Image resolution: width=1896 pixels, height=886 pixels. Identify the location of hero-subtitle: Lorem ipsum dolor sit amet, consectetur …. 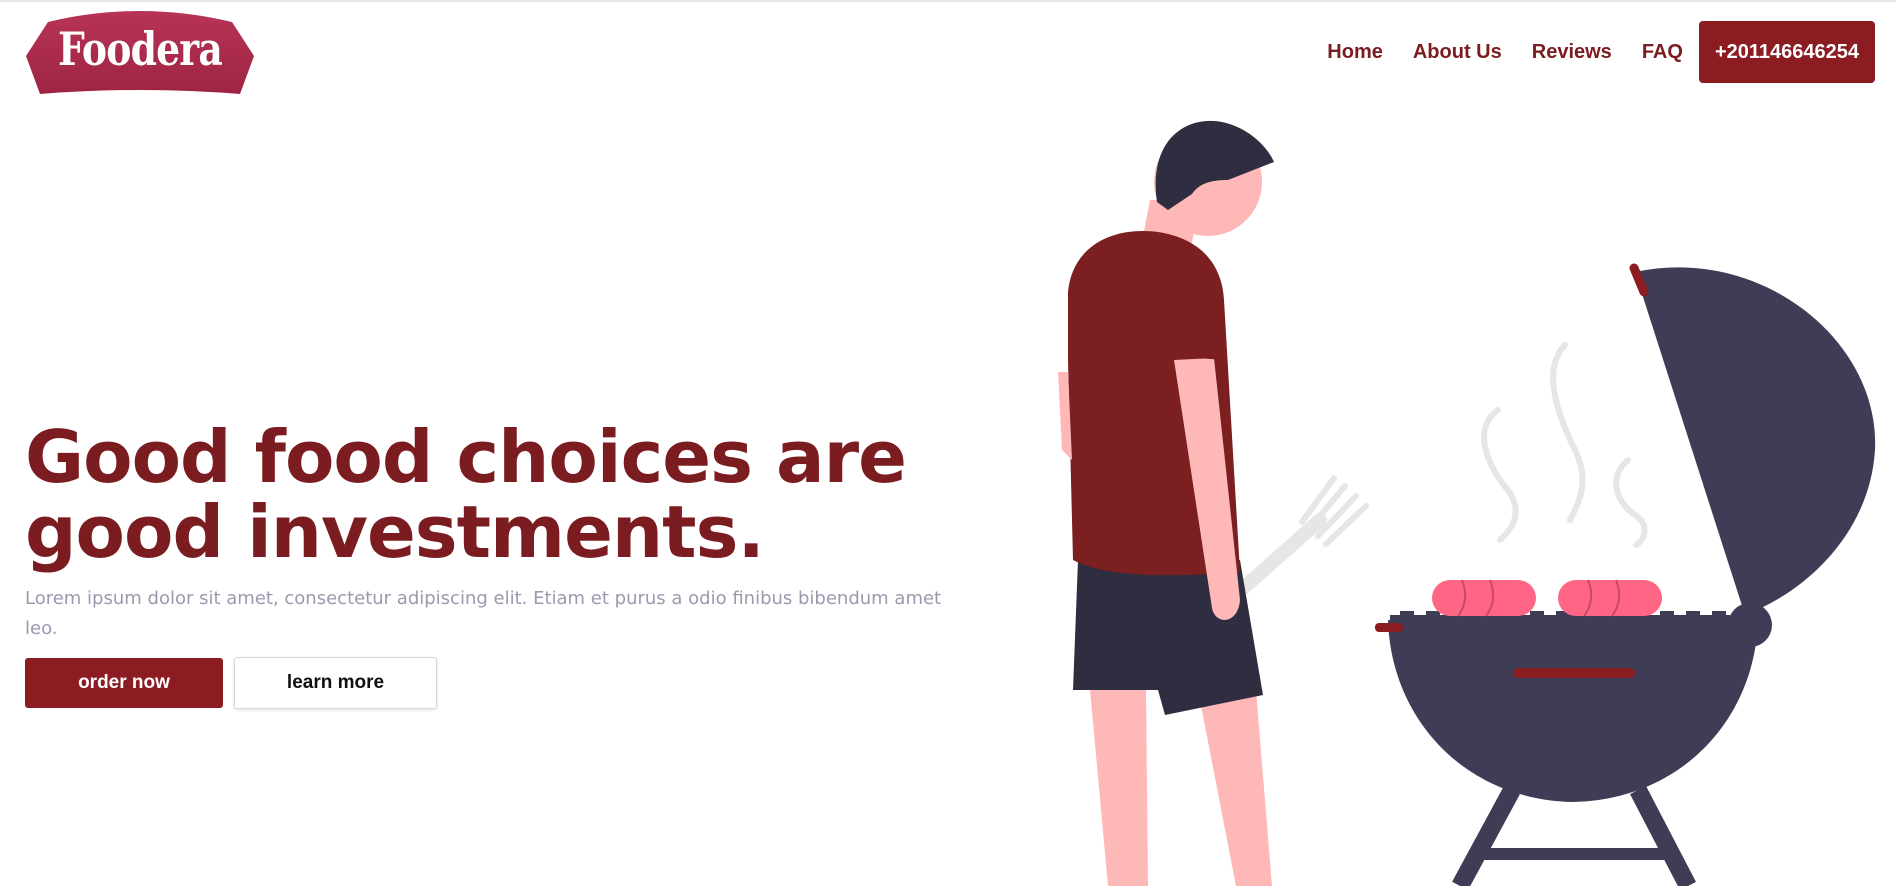
(483, 613).